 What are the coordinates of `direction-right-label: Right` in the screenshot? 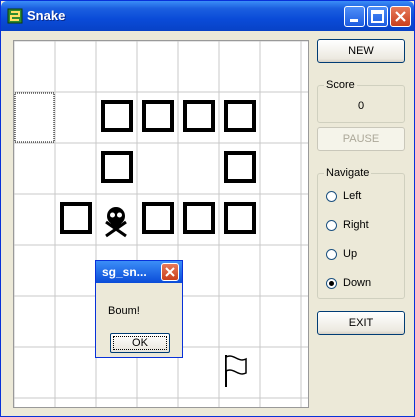 It's located at (356, 225).